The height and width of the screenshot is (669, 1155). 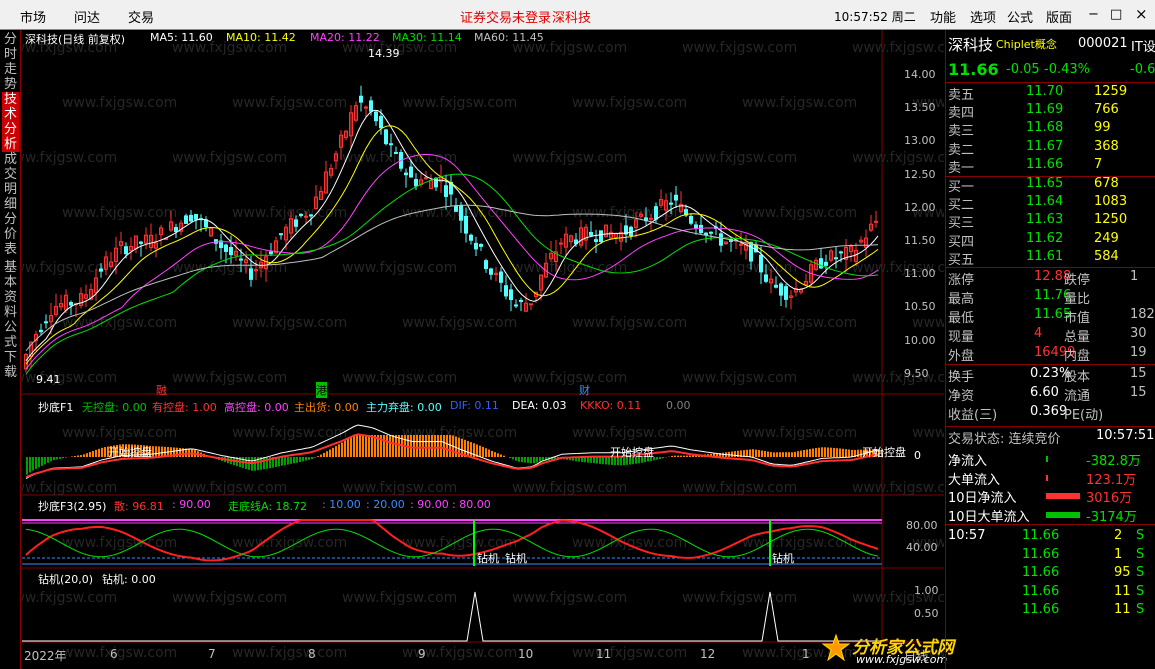 What do you see at coordinates (1050, 478) in the screenshot?
I see `flow-row: 大单流入 123.1万` at bounding box center [1050, 478].